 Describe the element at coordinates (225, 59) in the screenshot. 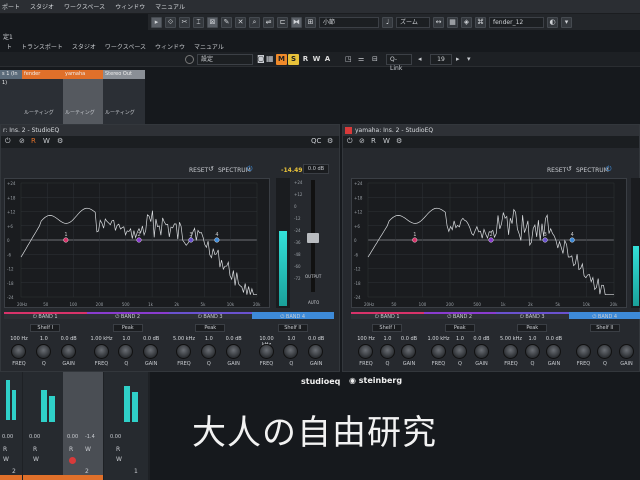

I see `mixer-view-select: 設定` at that location.